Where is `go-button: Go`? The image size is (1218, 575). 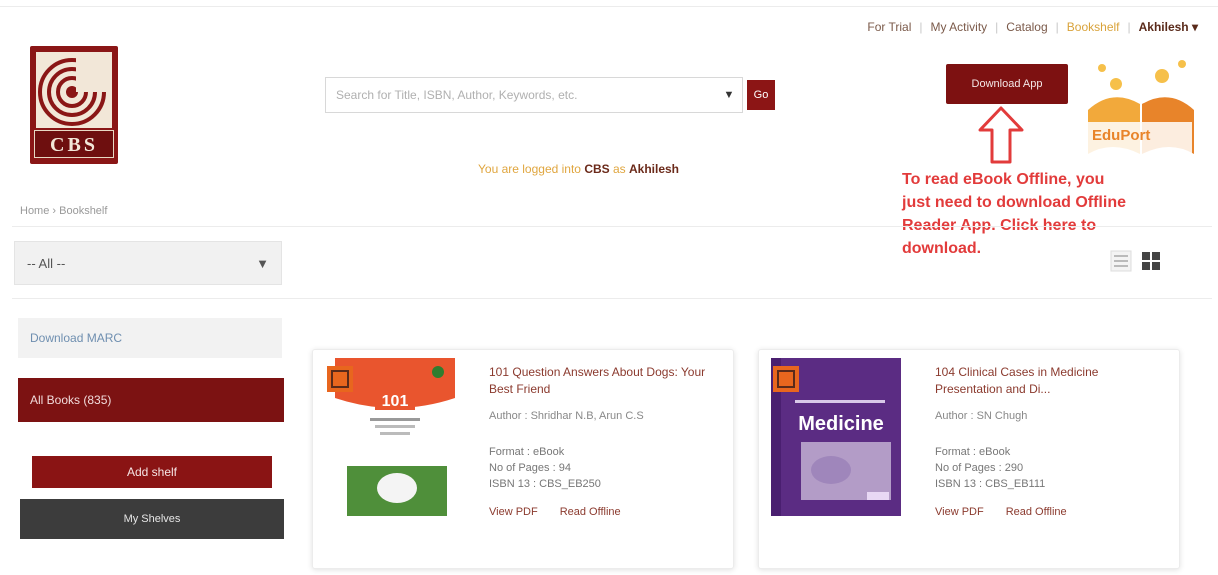
go-button: Go is located at coordinates (761, 95).